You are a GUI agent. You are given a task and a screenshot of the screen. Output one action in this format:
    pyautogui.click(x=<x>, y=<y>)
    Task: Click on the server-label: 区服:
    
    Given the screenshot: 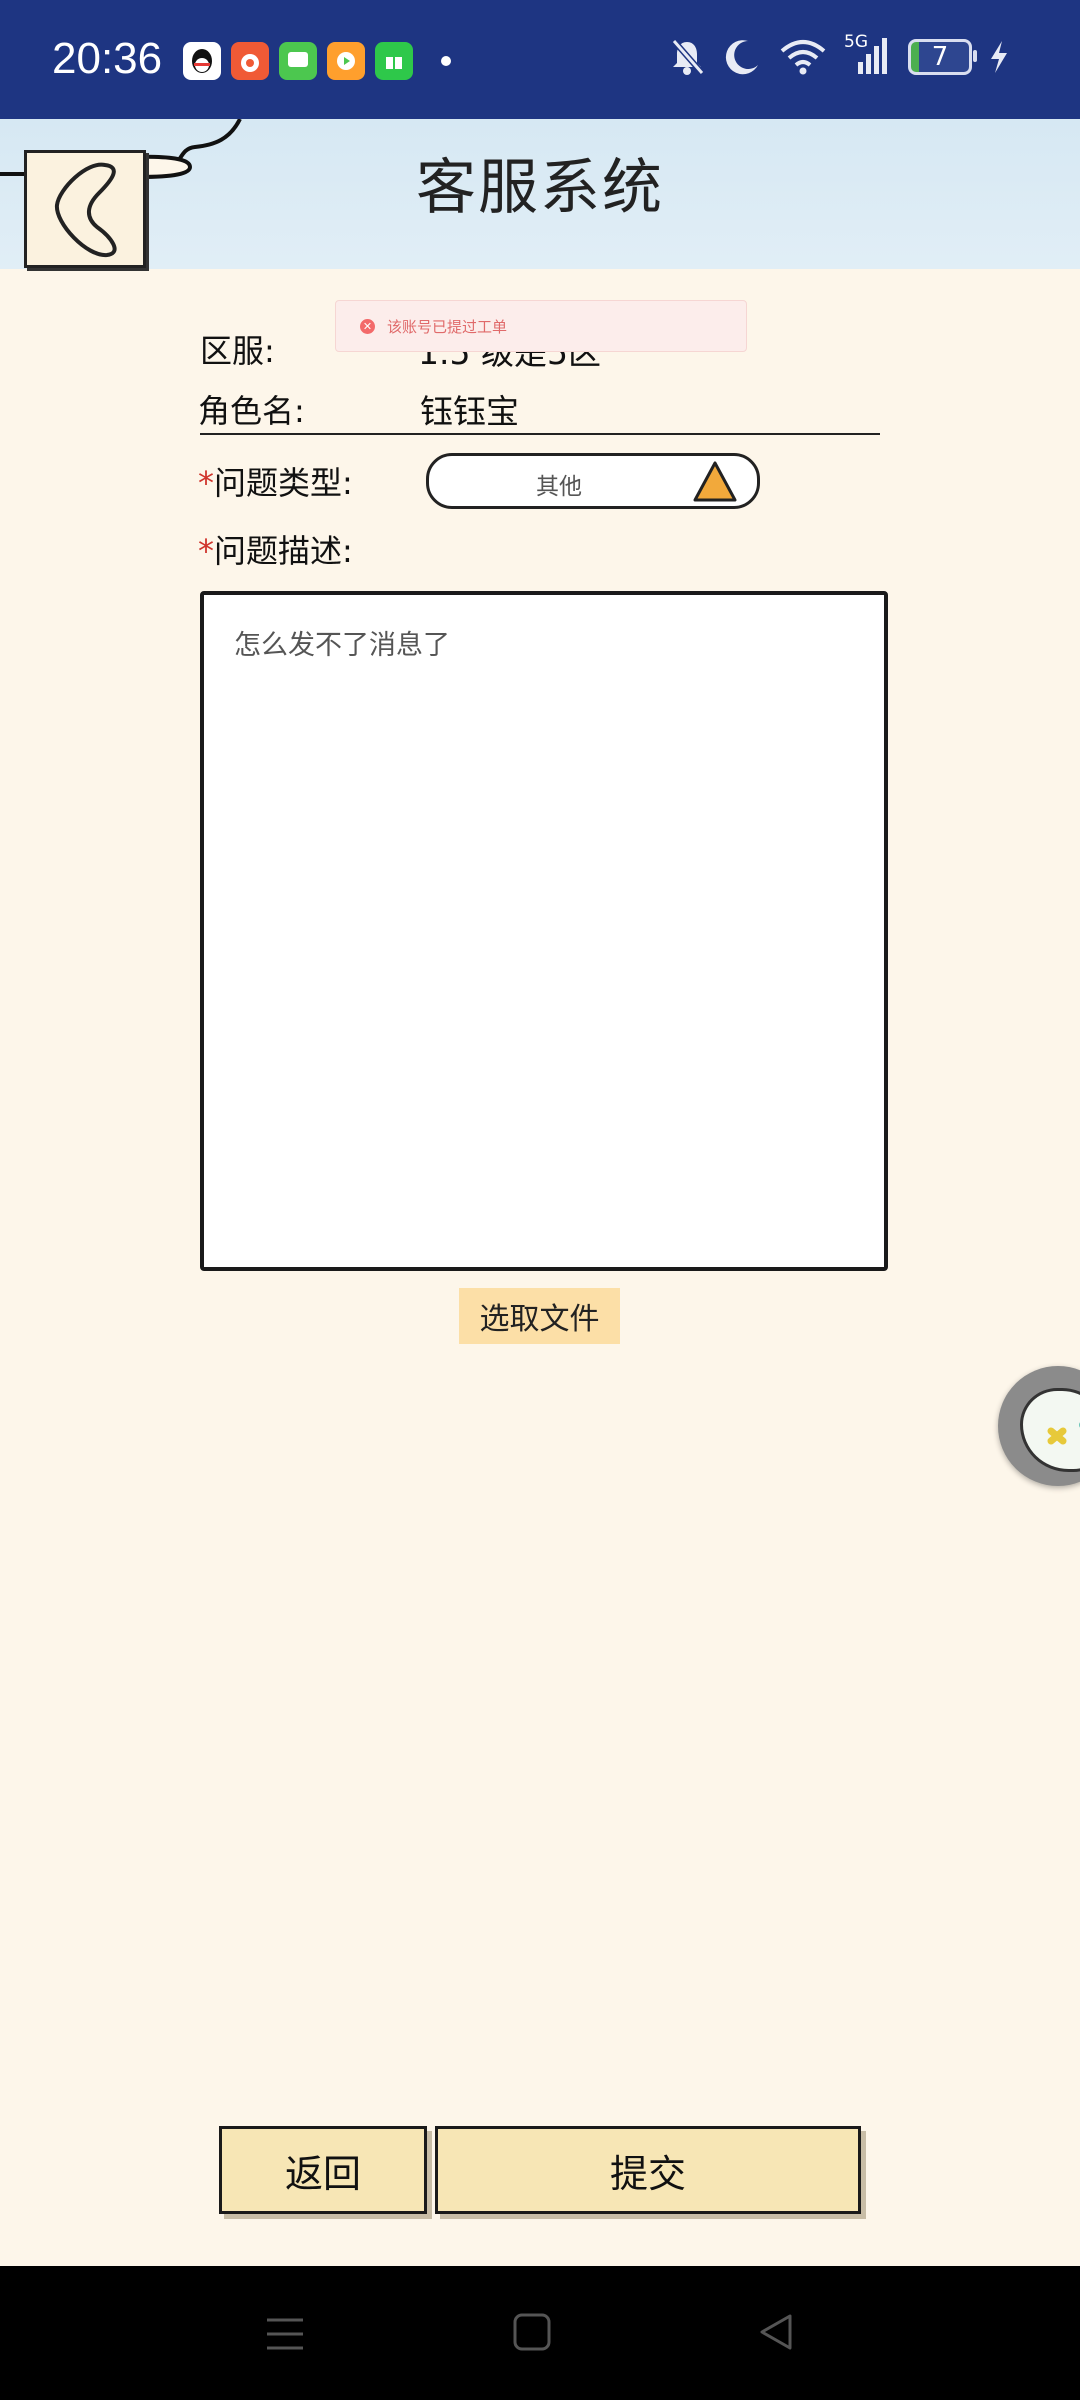 What is the action you would take?
    pyautogui.click(x=237, y=351)
    